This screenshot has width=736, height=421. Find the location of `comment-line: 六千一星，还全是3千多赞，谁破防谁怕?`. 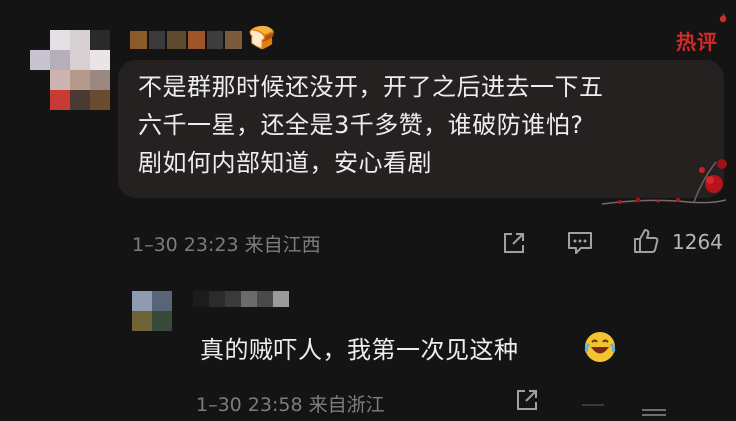

comment-line: 六千一星，还全是3千多赞，谁破防谁怕? is located at coordinates (361, 125).